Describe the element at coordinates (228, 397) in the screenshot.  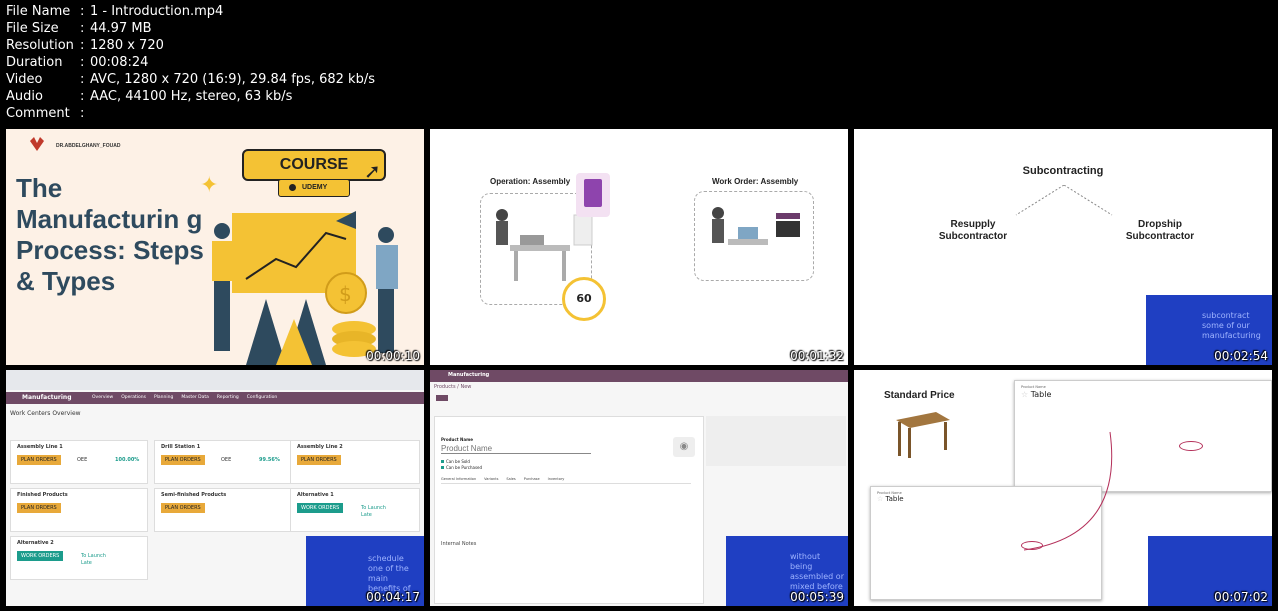
I see `nav-item: Reporting` at that location.